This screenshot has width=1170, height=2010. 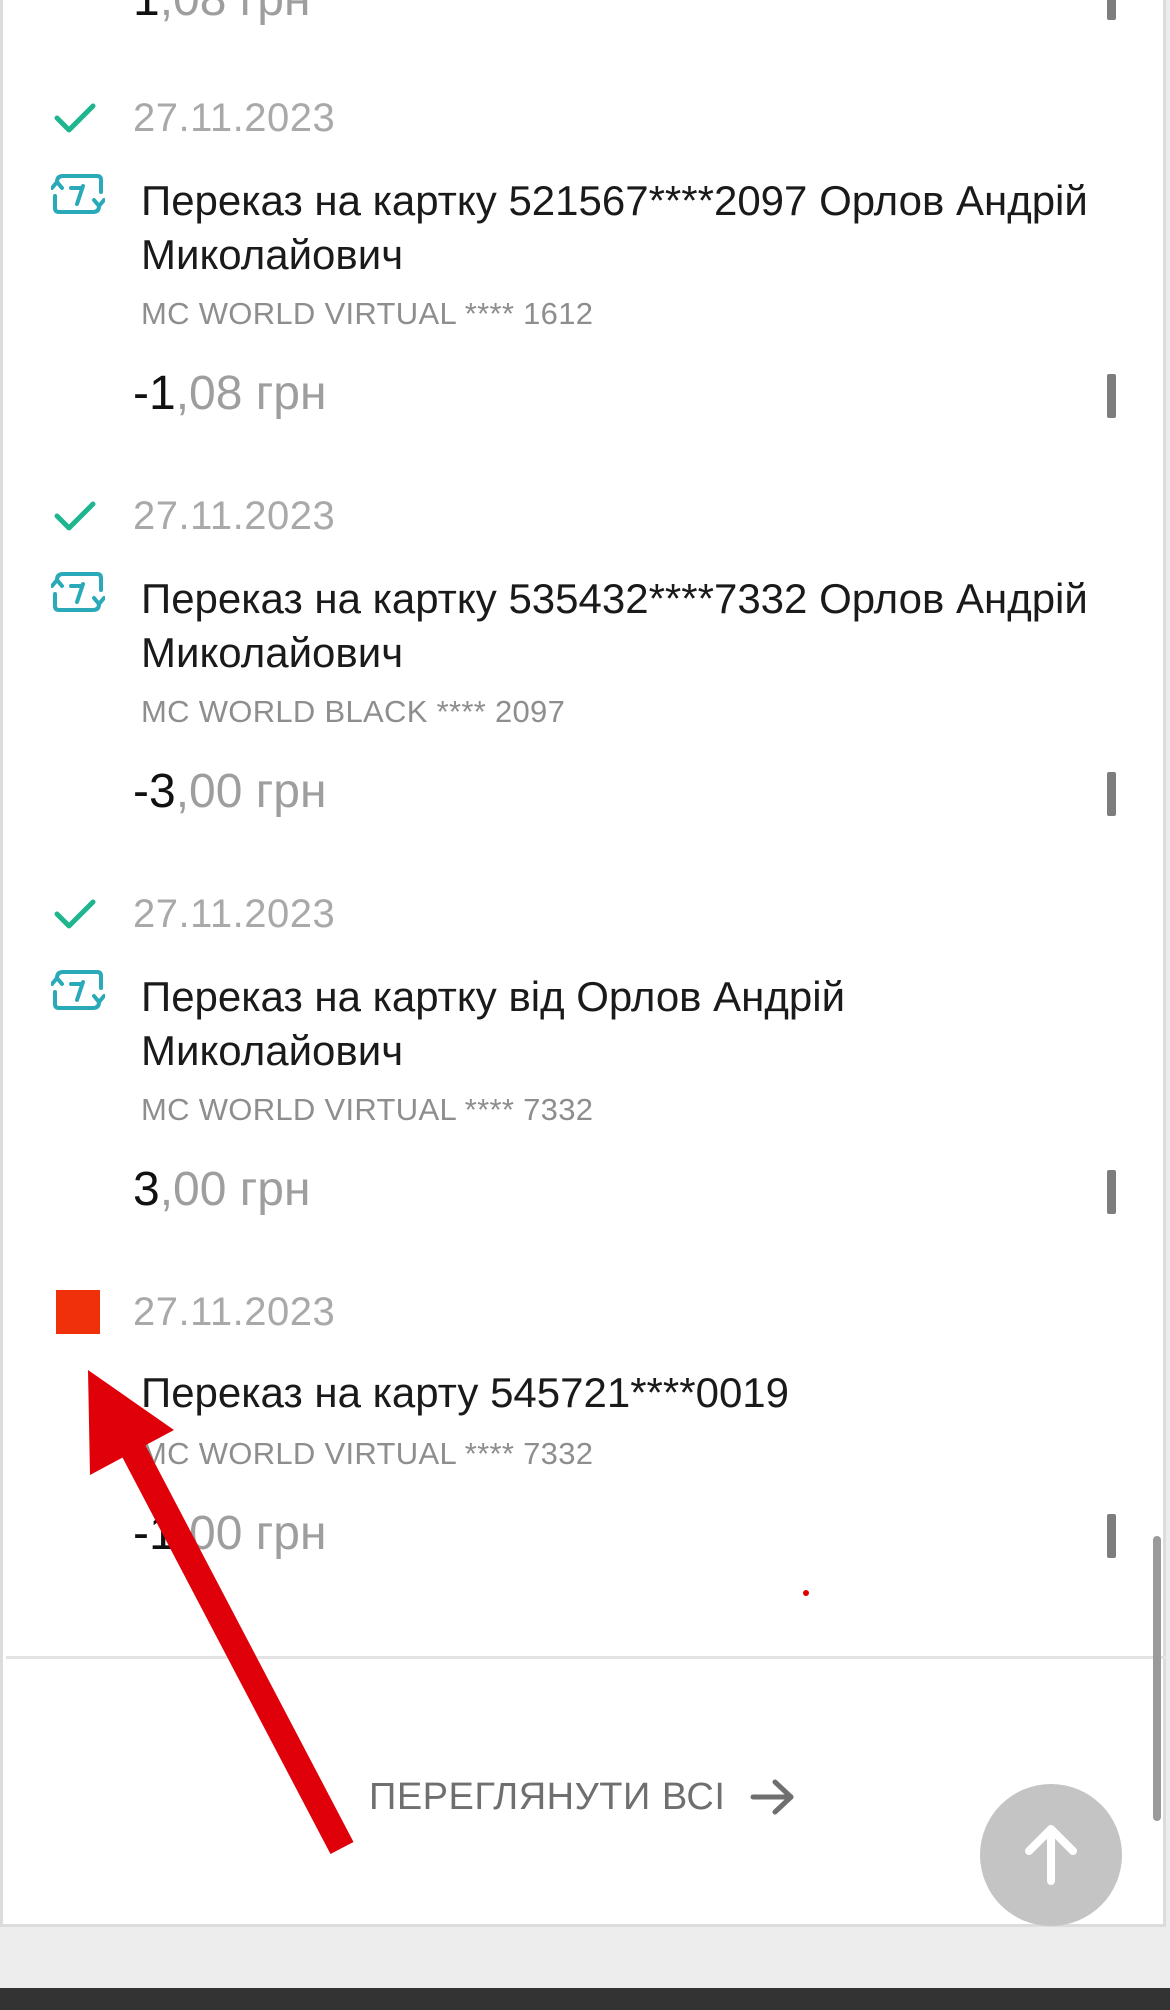 What do you see at coordinates (221, 13) in the screenshot?
I see `transaction-amount: 1,08 грн` at bounding box center [221, 13].